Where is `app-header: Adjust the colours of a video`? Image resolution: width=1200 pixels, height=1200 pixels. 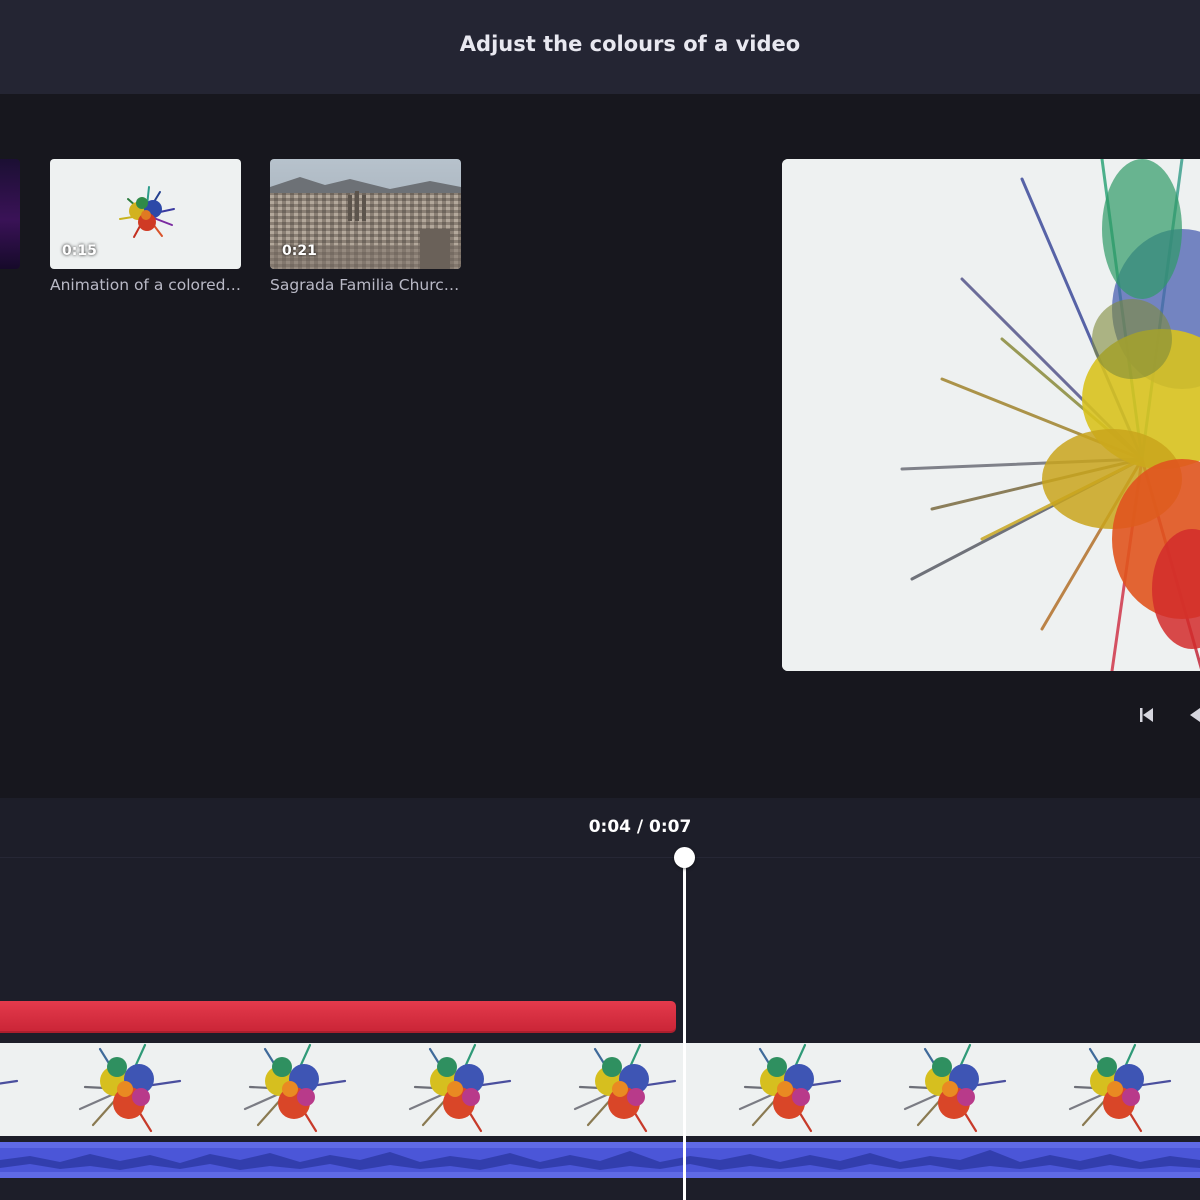 app-header: Adjust the colours of a video is located at coordinates (600, 47).